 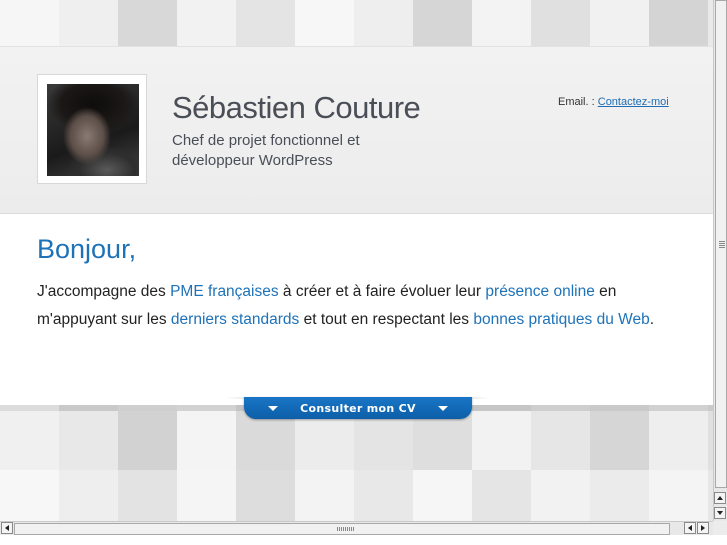 I want to click on highlight-online-presence: présence online, so click(x=540, y=291).